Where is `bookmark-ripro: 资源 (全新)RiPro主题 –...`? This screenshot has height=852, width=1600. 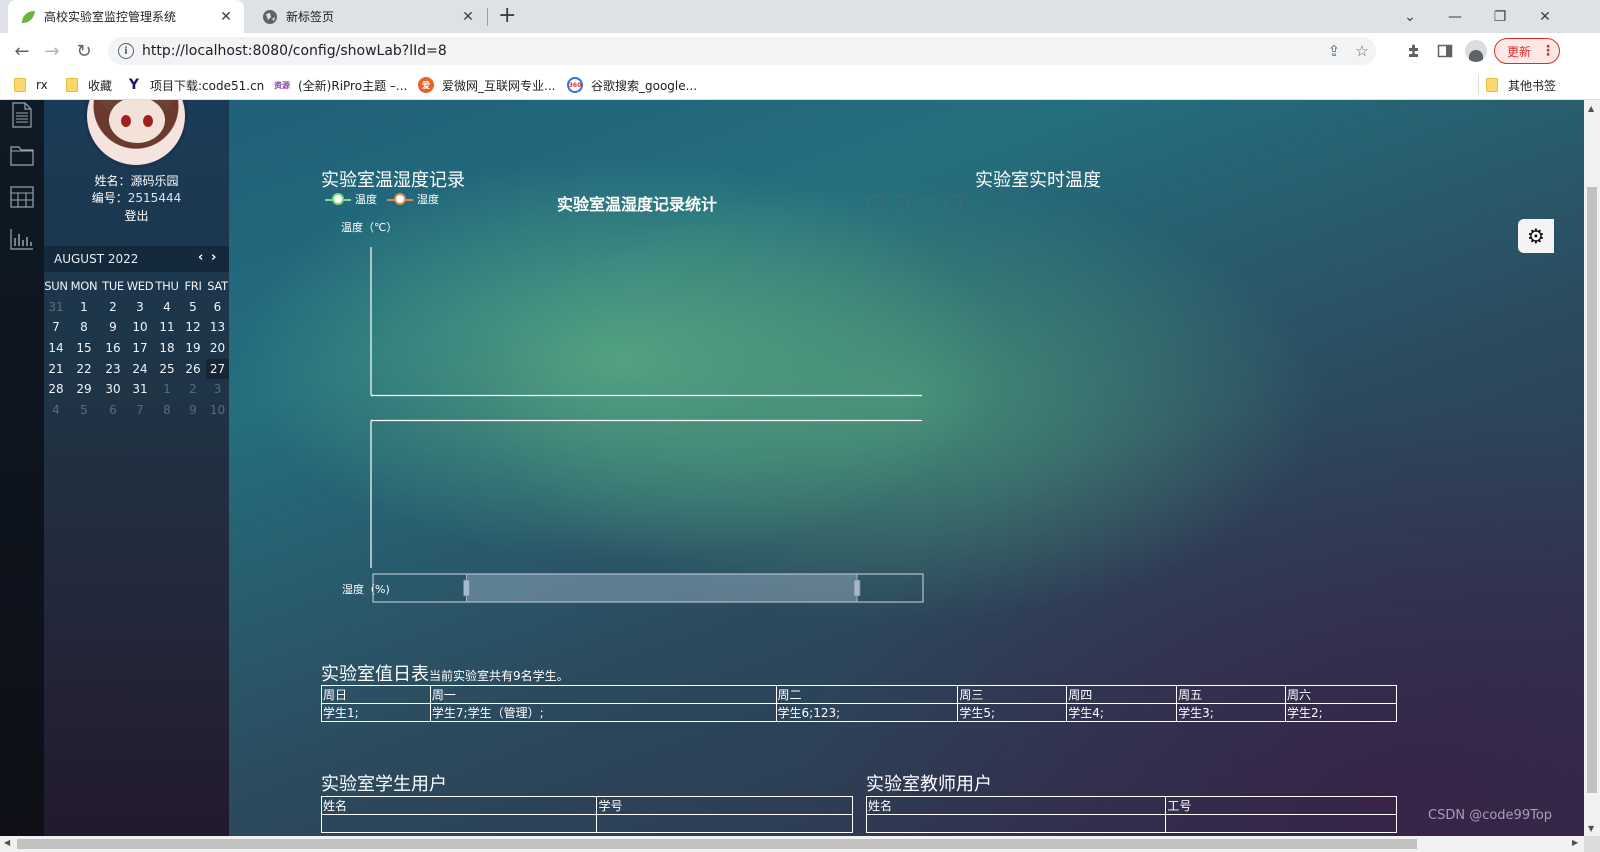 bookmark-ripro: 资源 (全新)RiPro主题 –... is located at coordinates (340, 85).